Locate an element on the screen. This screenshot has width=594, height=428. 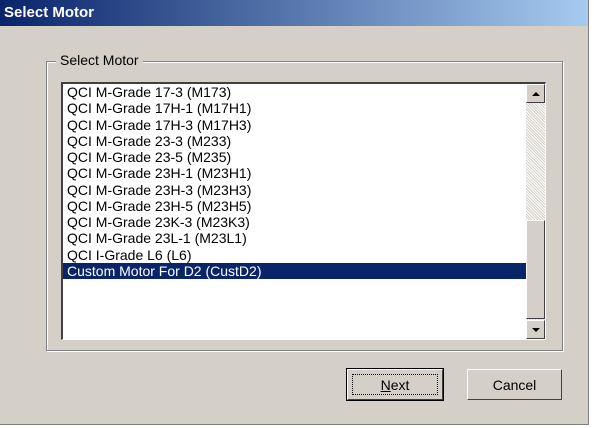
next-button: Next is located at coordinates (395, 384).